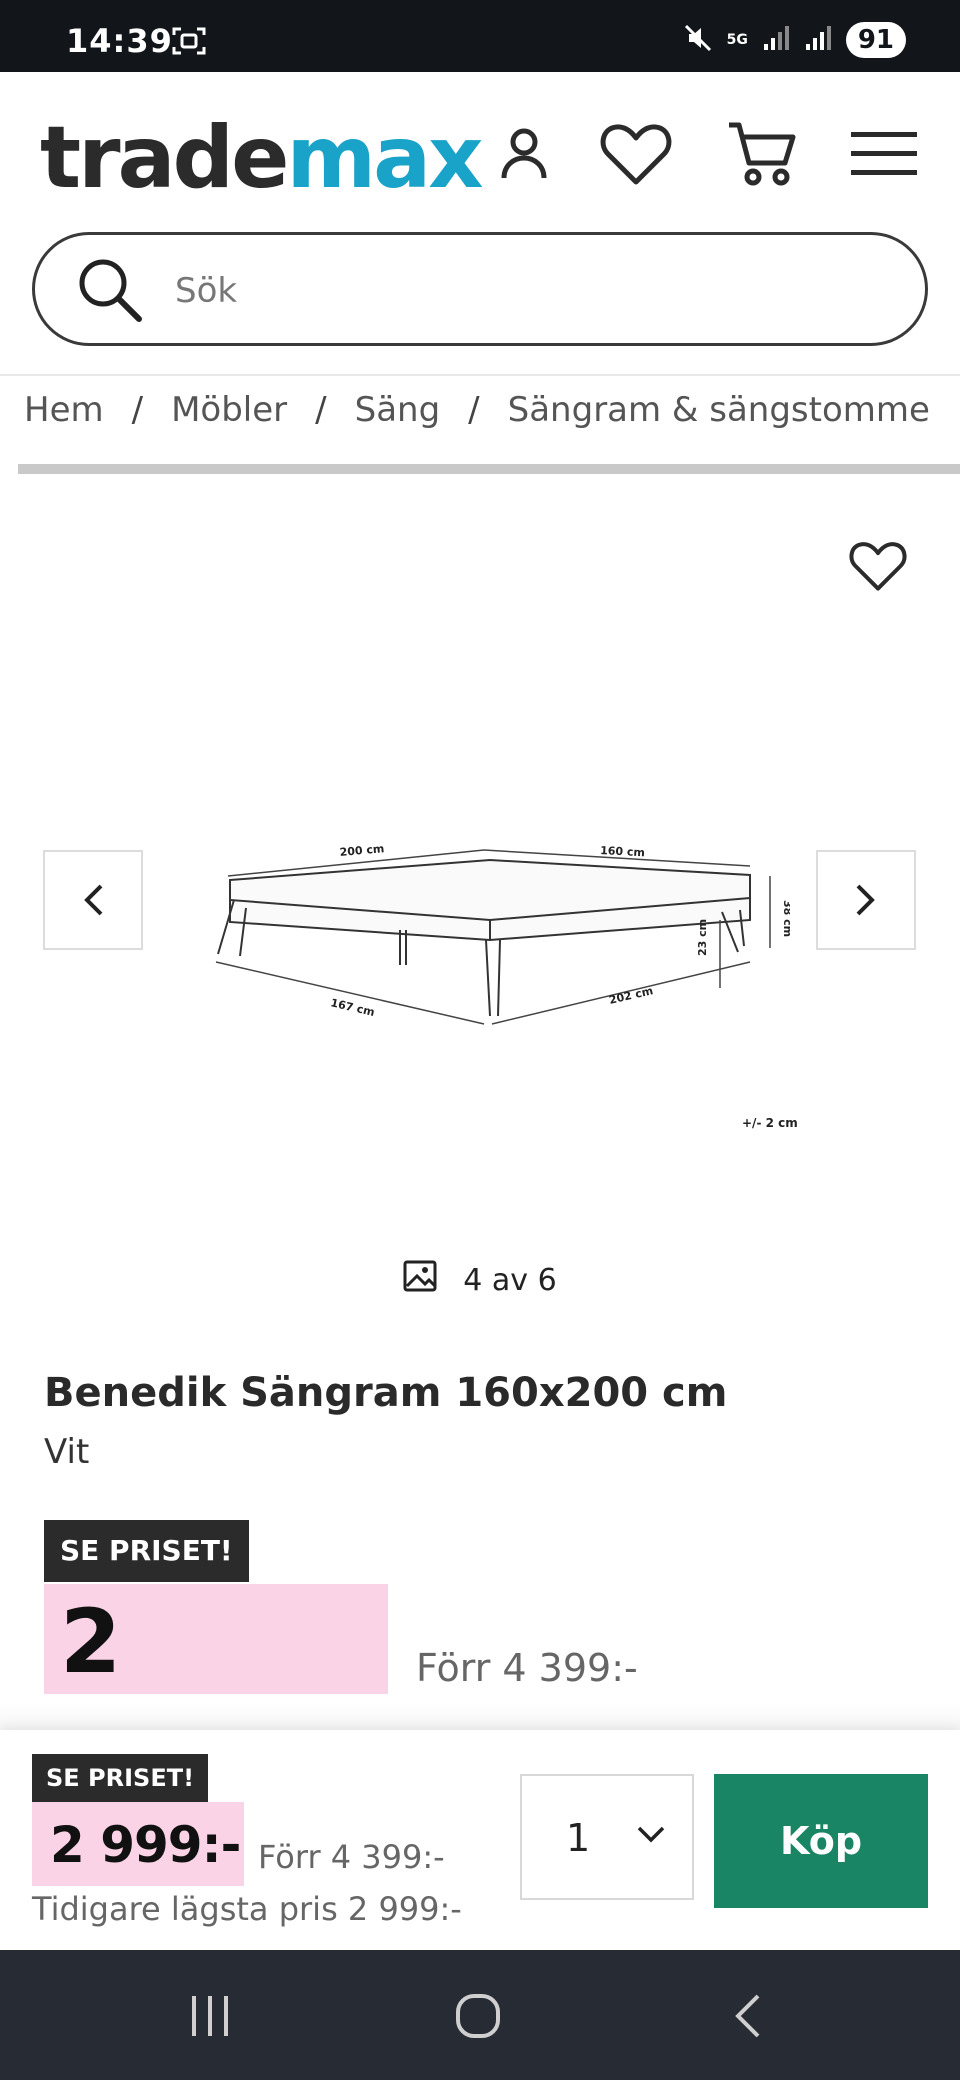 This screenshot has height=2080, width=960. What do you see at coordinates (210, 2016) in the screenshot?
I see `recent-apps-icon` at bounding box center [210, 2016].